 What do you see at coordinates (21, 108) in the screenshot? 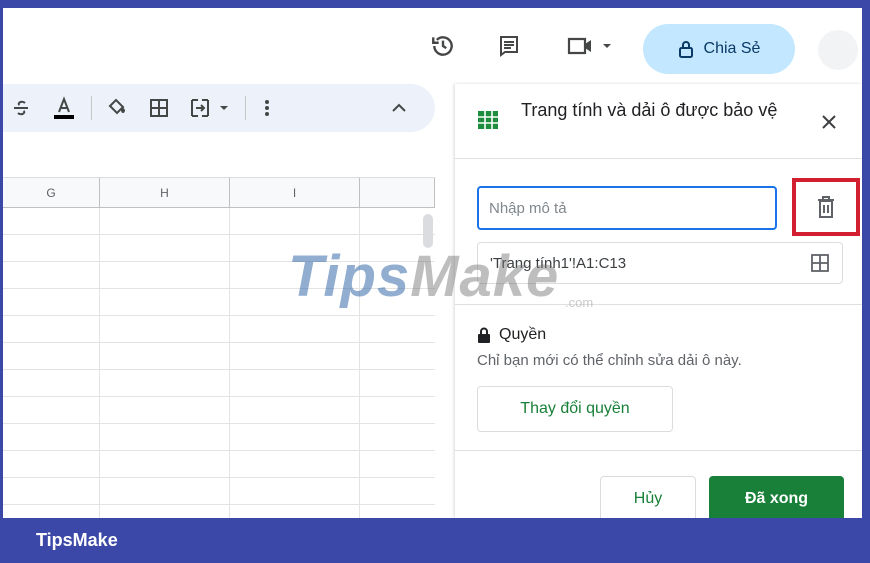
I see `strikethrough-icon` at bounding box center [21, 108].